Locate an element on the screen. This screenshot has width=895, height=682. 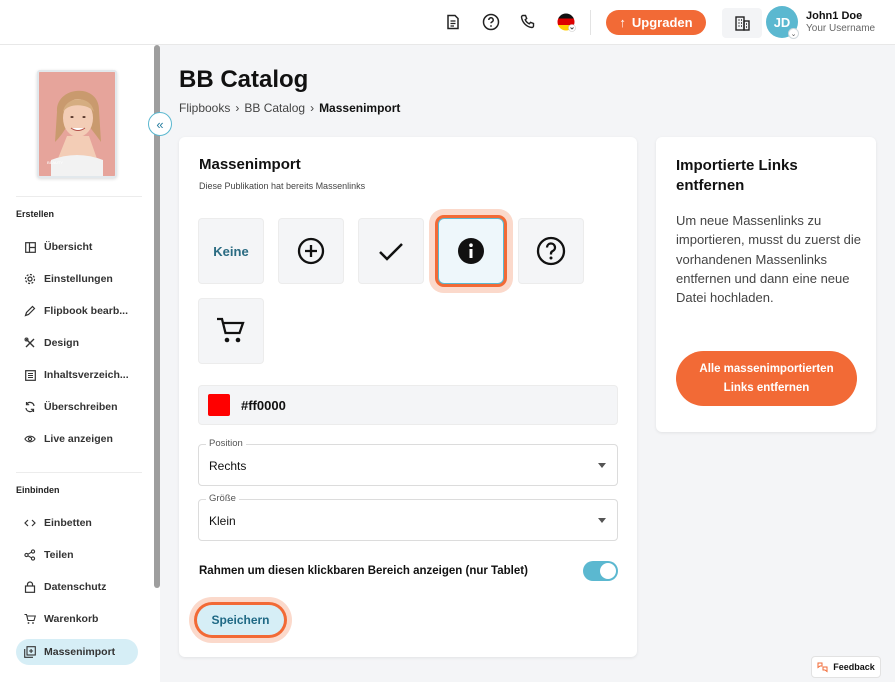
sidebar-item-design: Design is located at coordinates (77, 343).